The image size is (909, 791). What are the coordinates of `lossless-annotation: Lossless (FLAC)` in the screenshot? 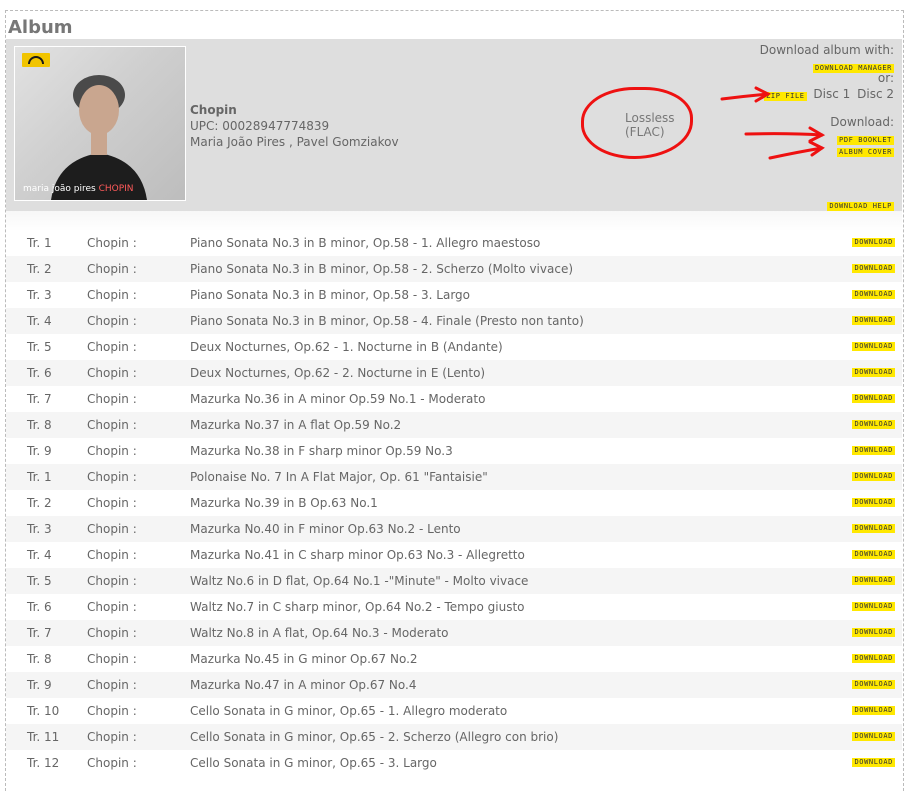 It's located at (650, 125).